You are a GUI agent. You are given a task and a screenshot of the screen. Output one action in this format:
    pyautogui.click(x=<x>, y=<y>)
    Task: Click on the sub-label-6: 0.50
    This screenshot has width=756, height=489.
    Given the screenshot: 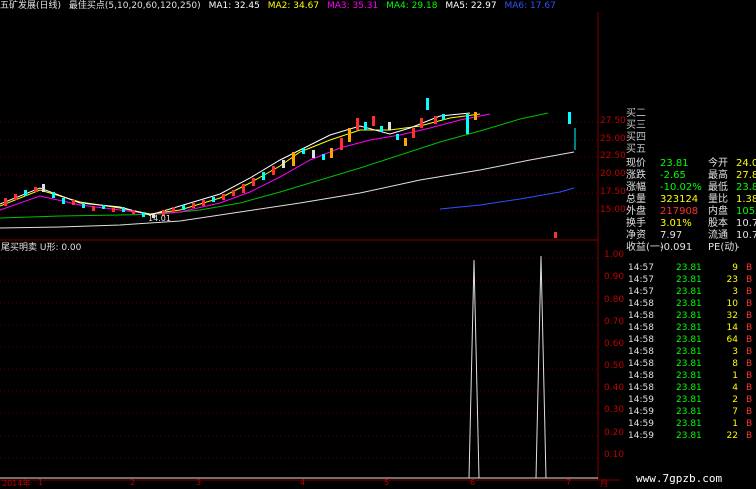 What is the action you would take?
    pyautogui.click(x=614, y=366)
    